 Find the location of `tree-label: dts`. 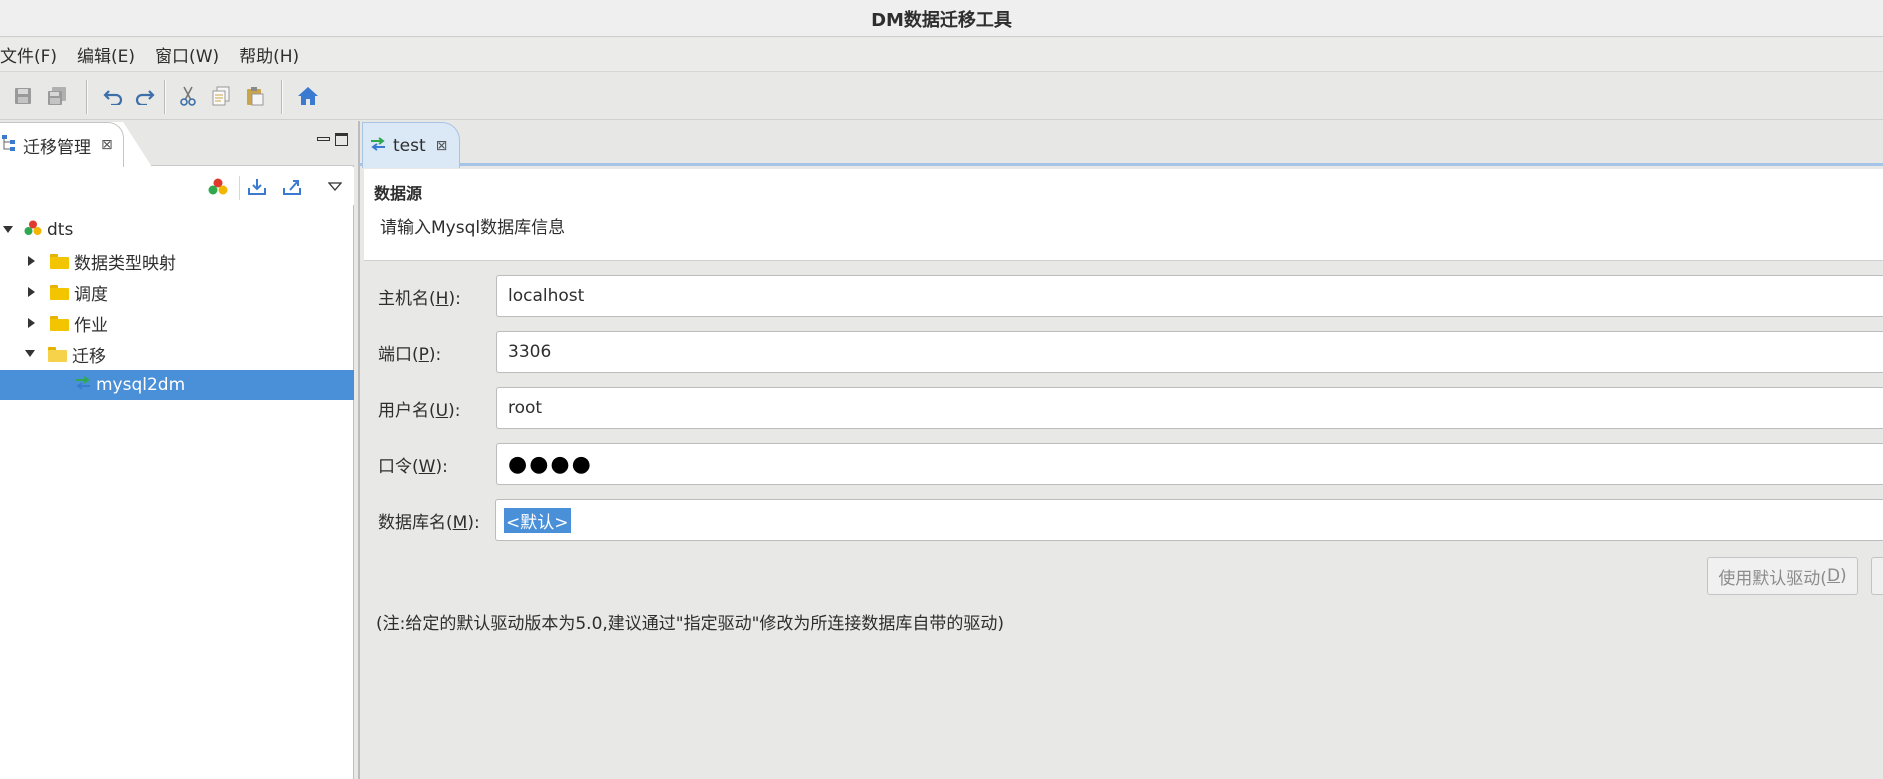

tree-label: dts is located at coordinates (60, 230).